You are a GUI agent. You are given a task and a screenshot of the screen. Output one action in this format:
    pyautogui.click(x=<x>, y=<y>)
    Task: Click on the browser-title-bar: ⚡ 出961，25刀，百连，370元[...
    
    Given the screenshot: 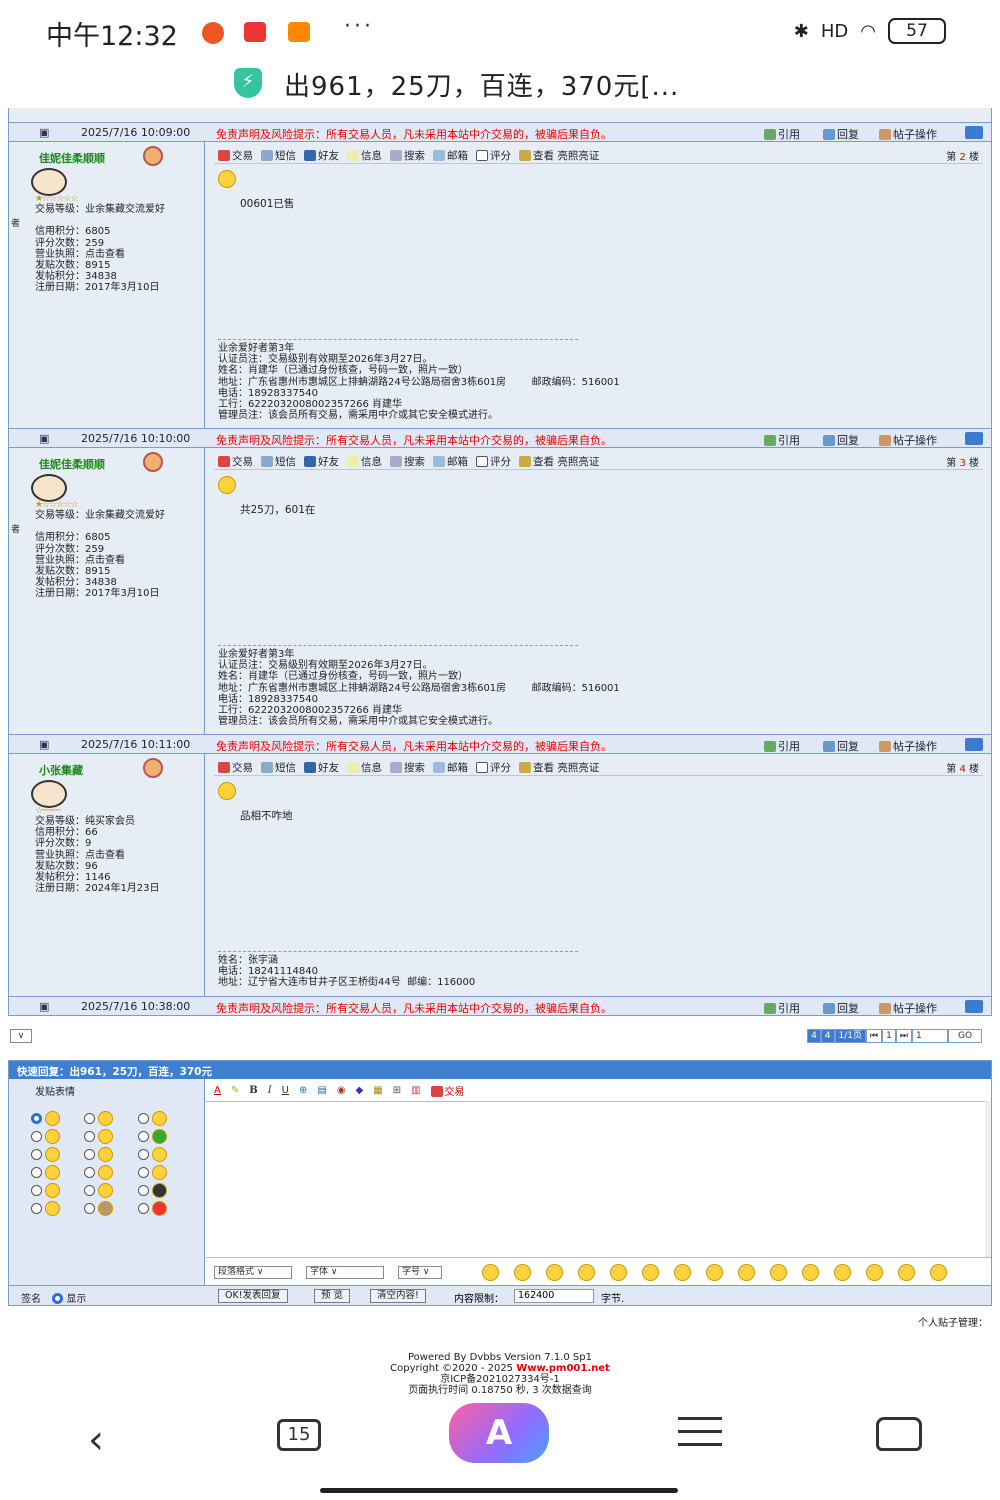 What is the action you would take?
    pyautogui.click(x=500, y=85)
    